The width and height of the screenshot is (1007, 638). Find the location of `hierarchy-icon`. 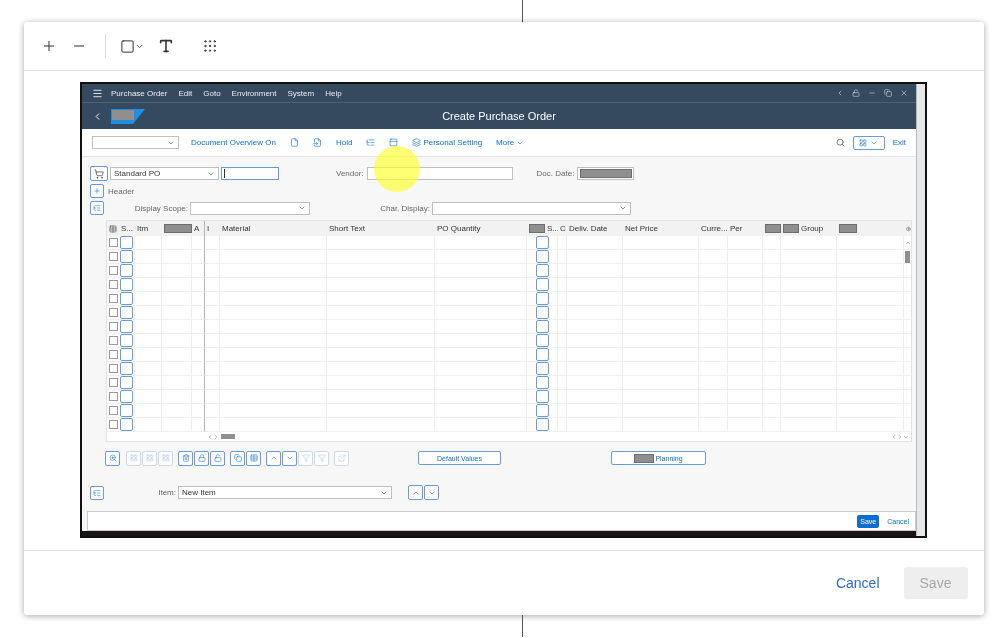

hierarchy-icon is located at coordinates (371, 142).